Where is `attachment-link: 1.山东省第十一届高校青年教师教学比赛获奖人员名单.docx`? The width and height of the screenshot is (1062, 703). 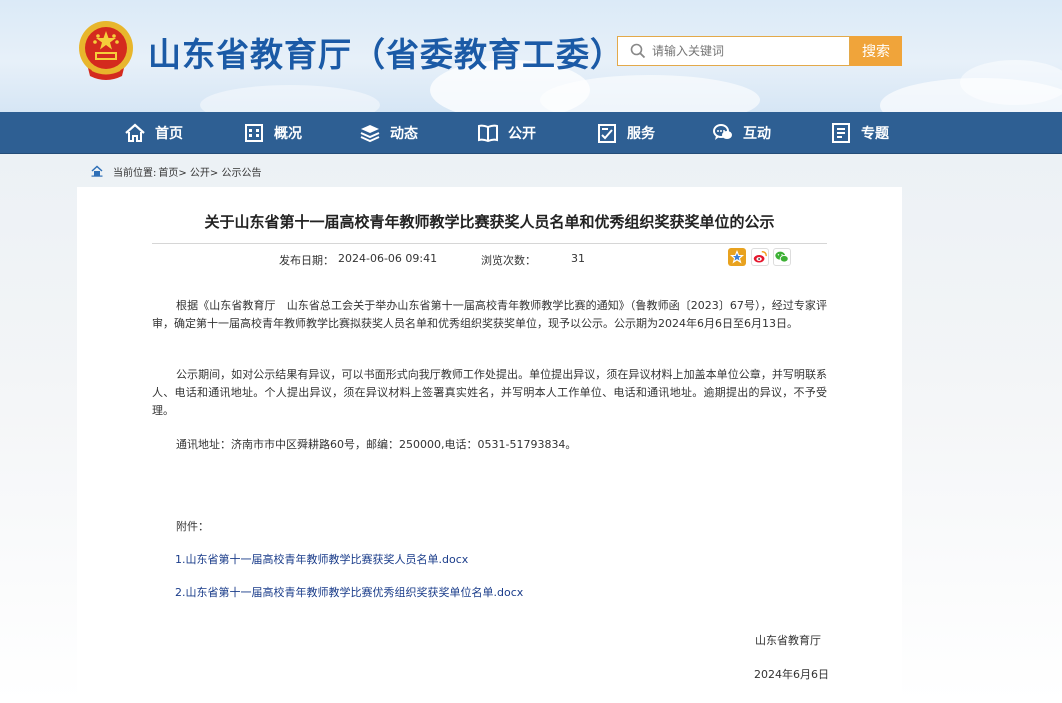 attachment-link: 1.山东省第十一届高校青年教师教学比赛获奖人员名单.docx is located at coordinates (321, 559).